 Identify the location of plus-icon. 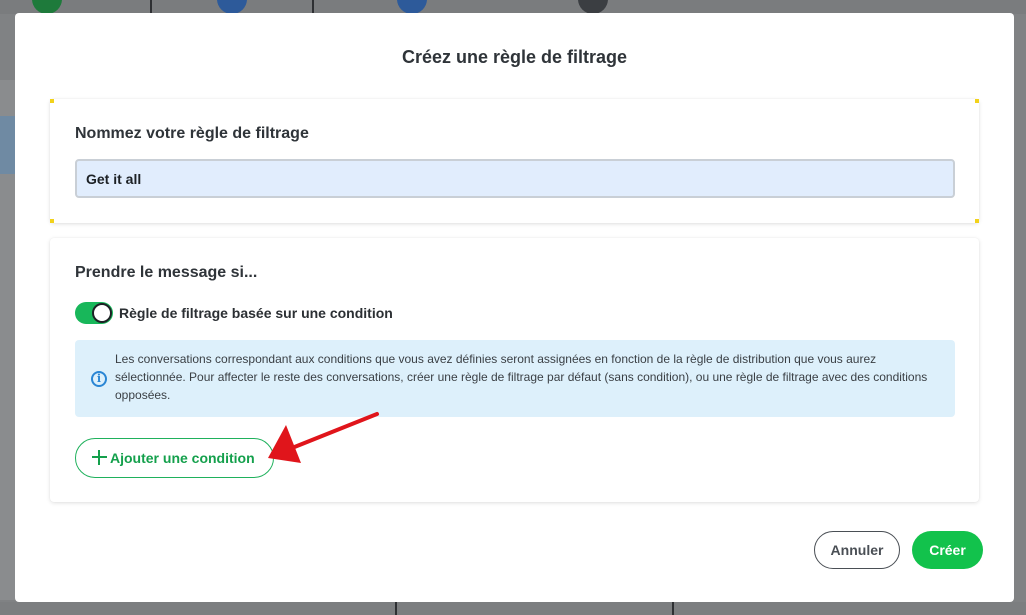
(99, 457).